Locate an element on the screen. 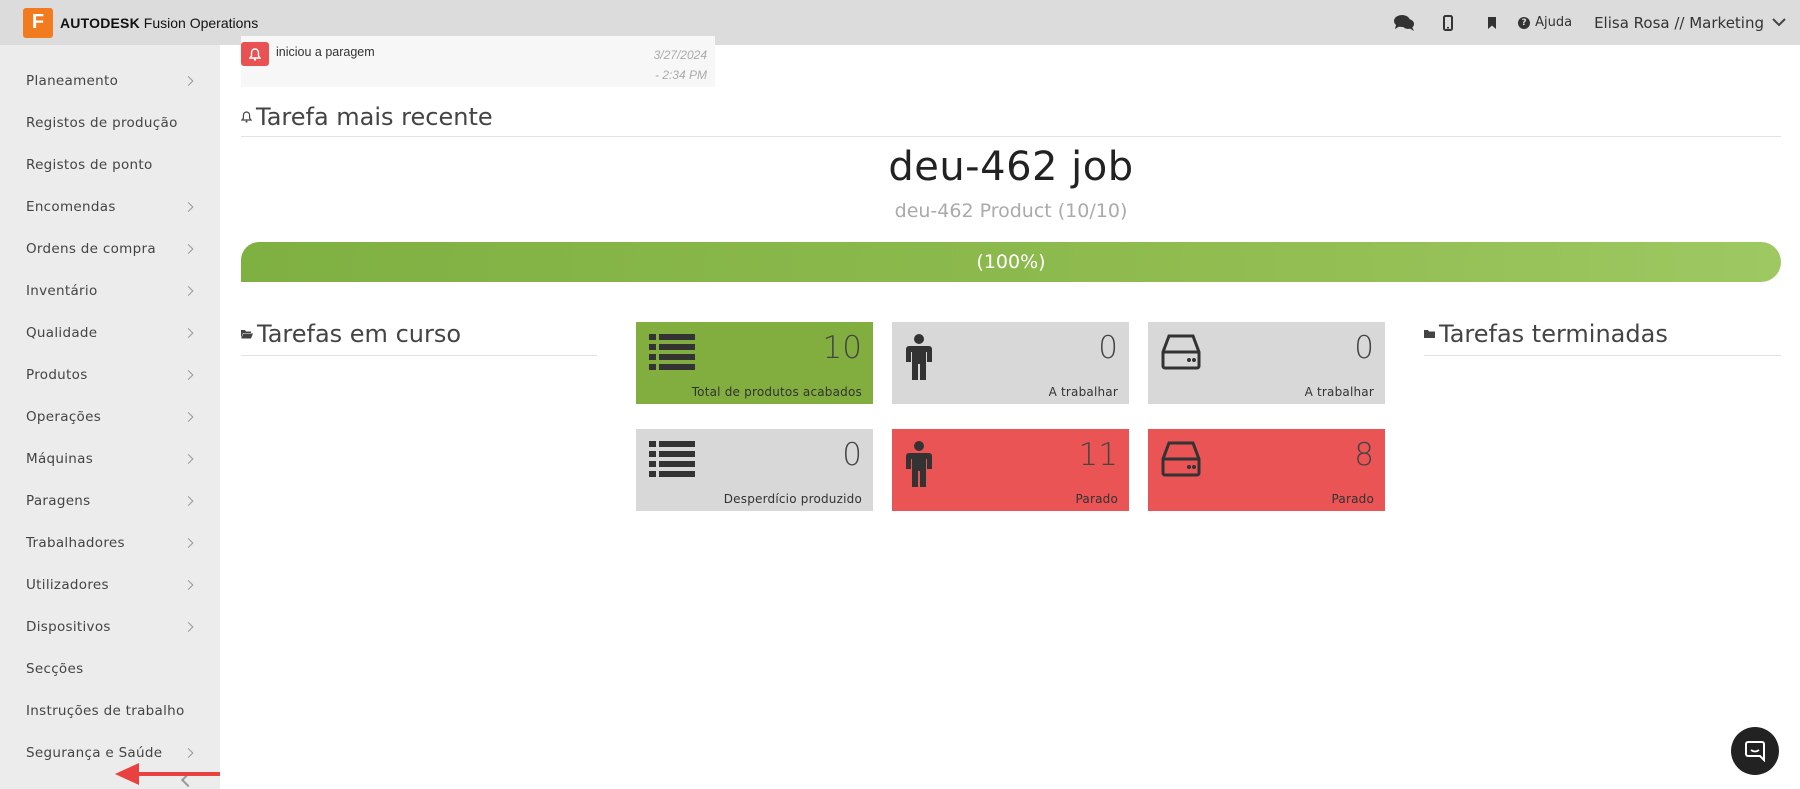  sidebar-item-label: Paragens is located at coordinates (58, 501).